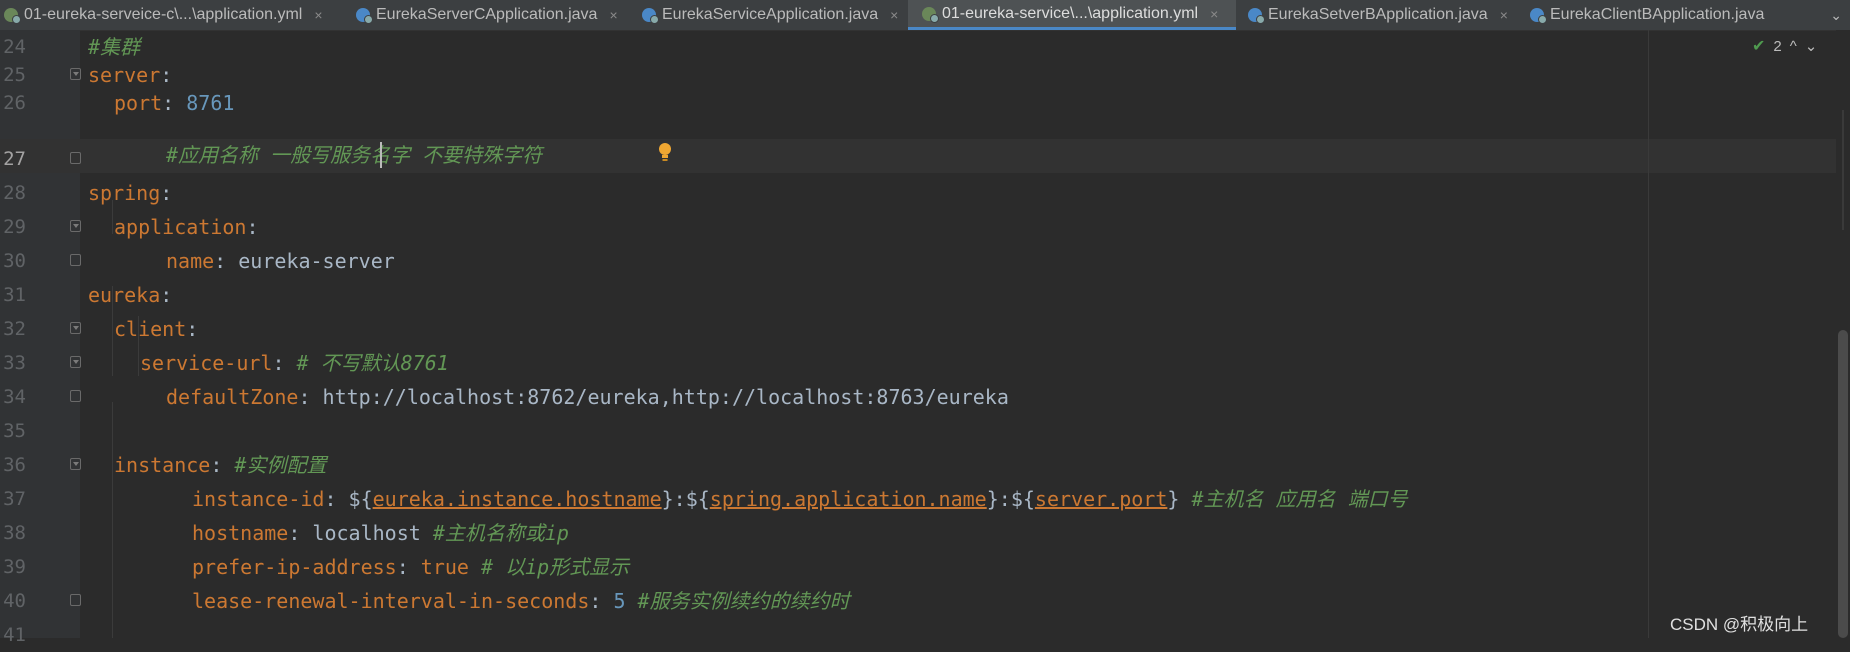 This screenshot has width=1850, height=652. Describe the element at coordinates (1101, 499) in the screenshot. I see `placeholder-reference: server.port` at that location.